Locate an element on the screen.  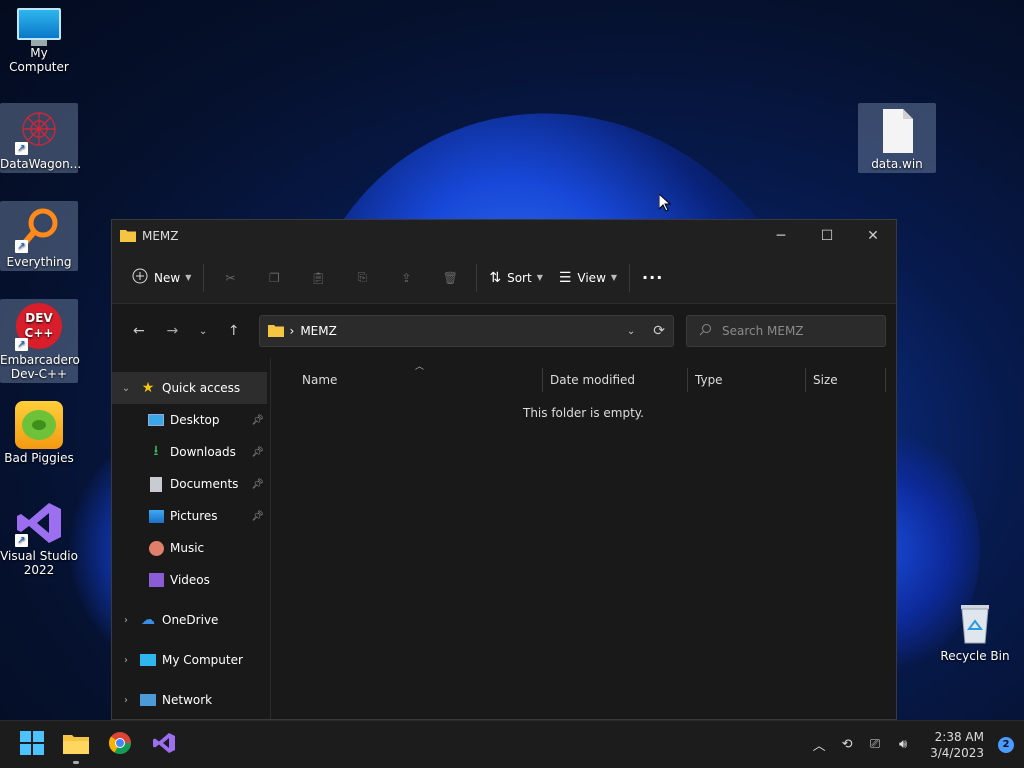
star-icon: ★ is located at coordinates (148, 388).